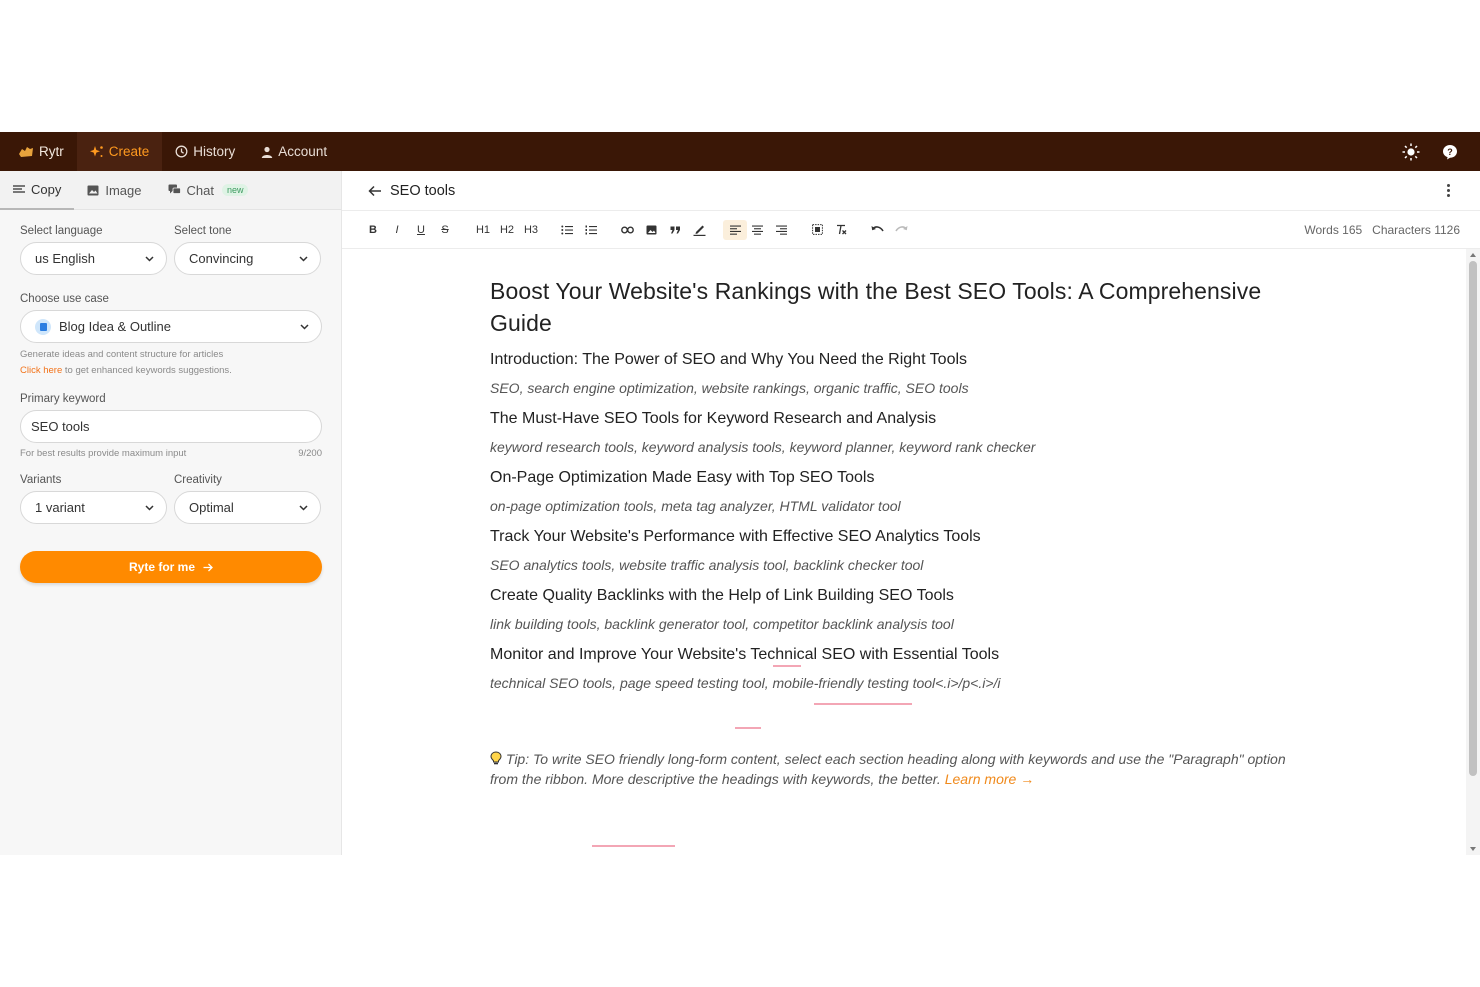 The image size is (1480, 987). I want to click on keyword-count: 9/200, so click(310, 453).